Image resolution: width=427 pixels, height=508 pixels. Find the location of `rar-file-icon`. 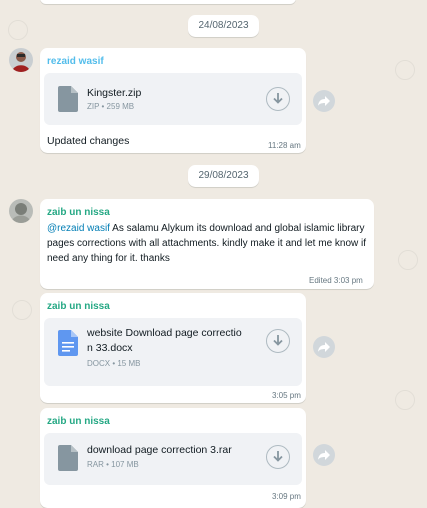

rar-file-icon is located at coordinates (68, 458).